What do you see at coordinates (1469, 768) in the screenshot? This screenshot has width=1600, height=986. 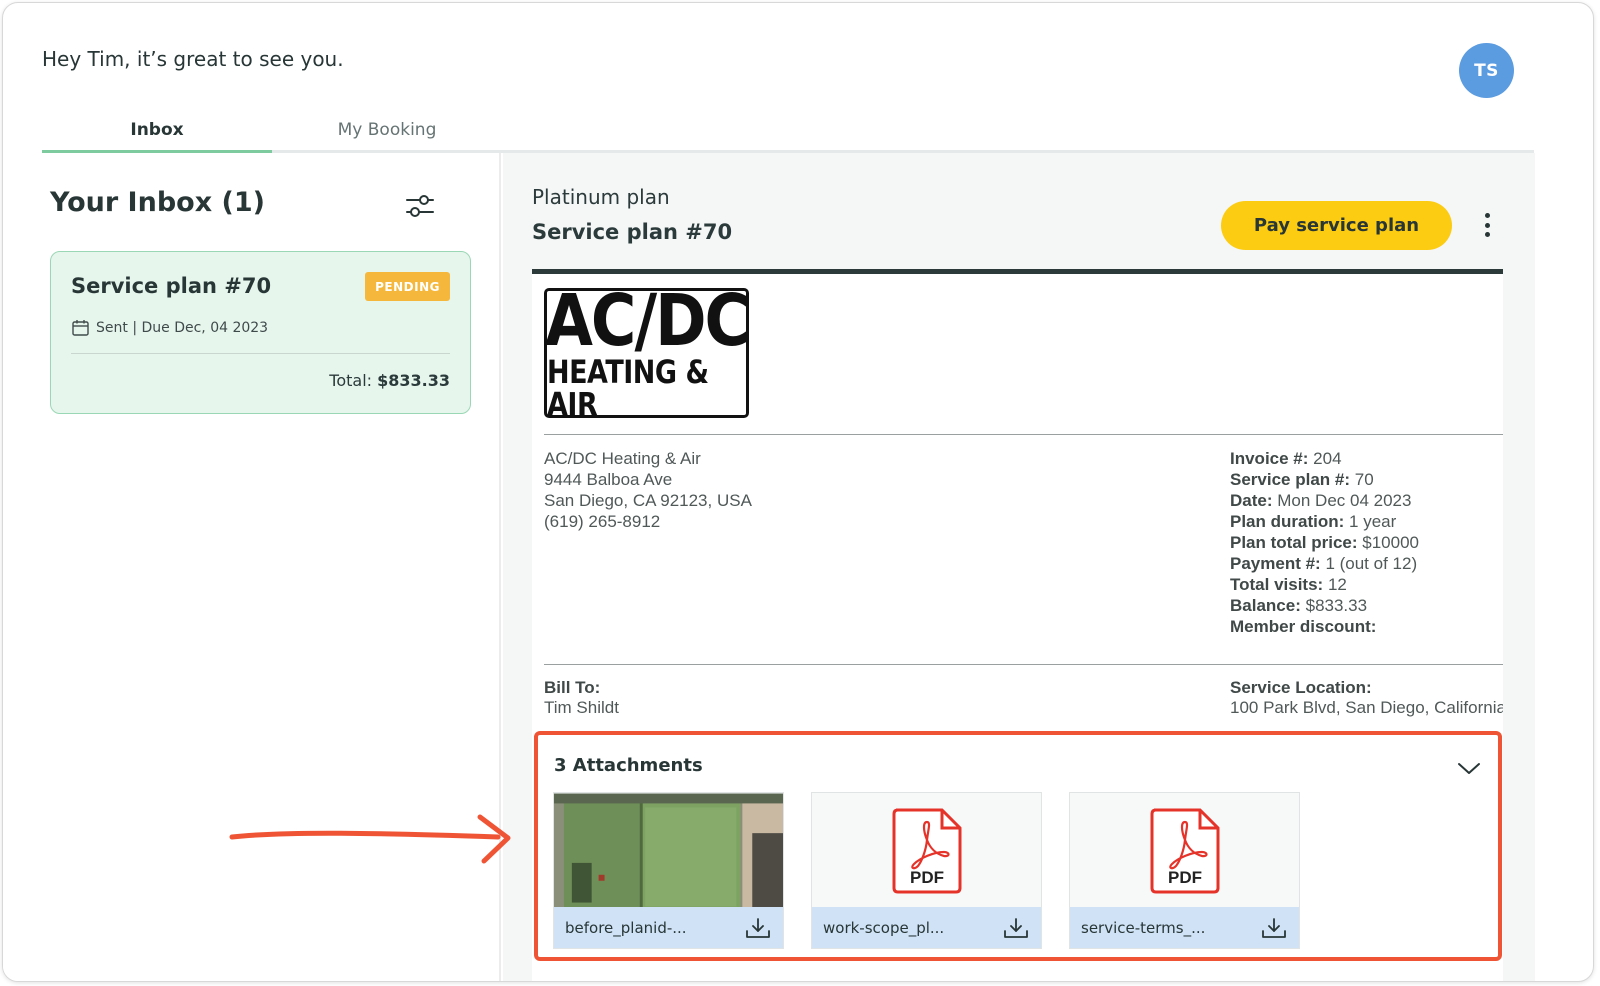 I see `chevron-down-icon` at bounding box center [1469, 768].